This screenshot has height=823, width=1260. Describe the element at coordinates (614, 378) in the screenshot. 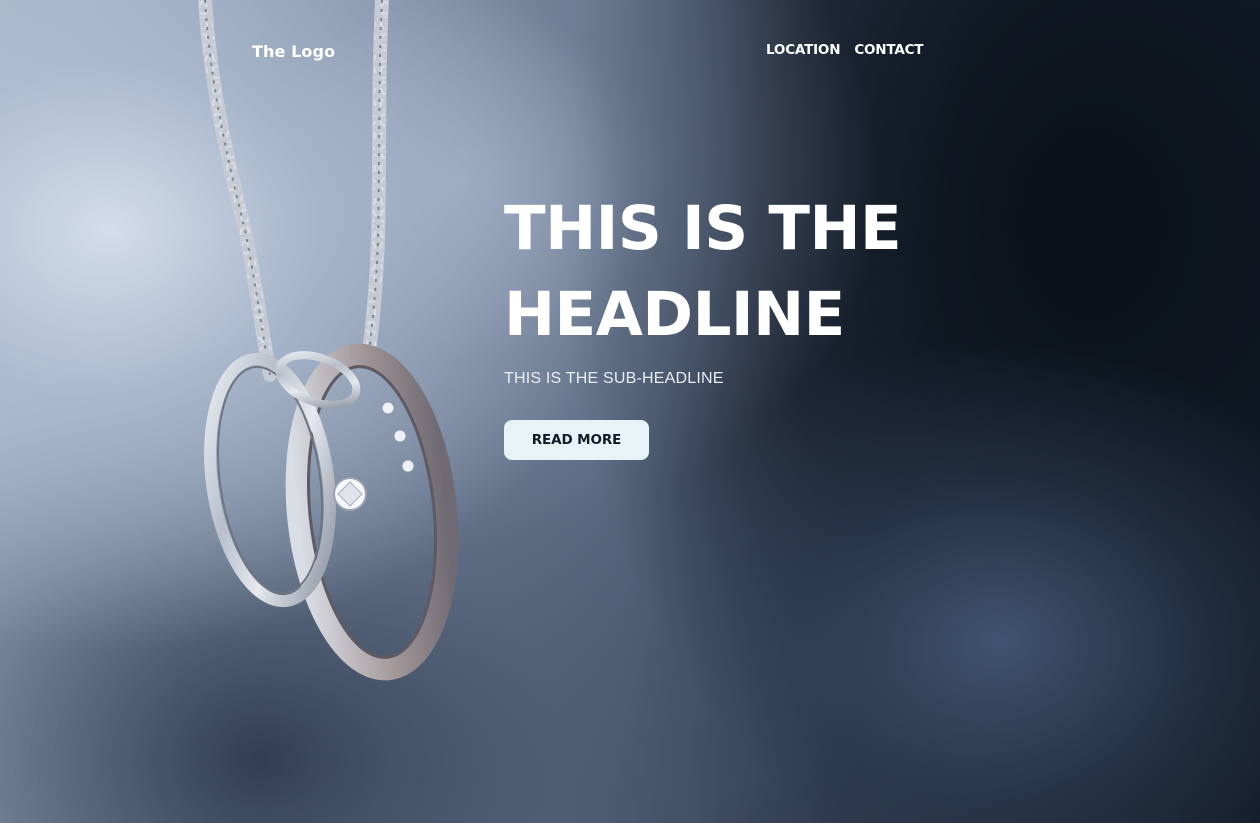

I see `hero-subheadline: THIS IS THE SUB-HEADLINE` at that location.